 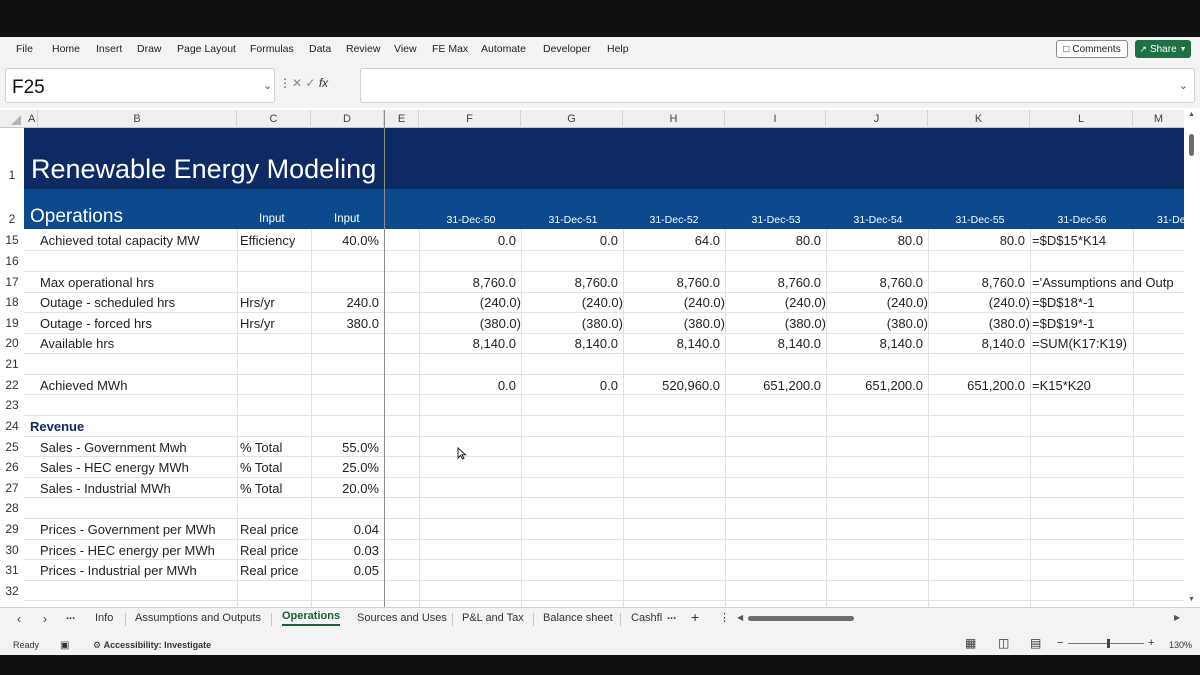 What do you see at coordinates (12, 570) in the screenshot?
I see `row-header: 31` at bounding box center [12, 570].